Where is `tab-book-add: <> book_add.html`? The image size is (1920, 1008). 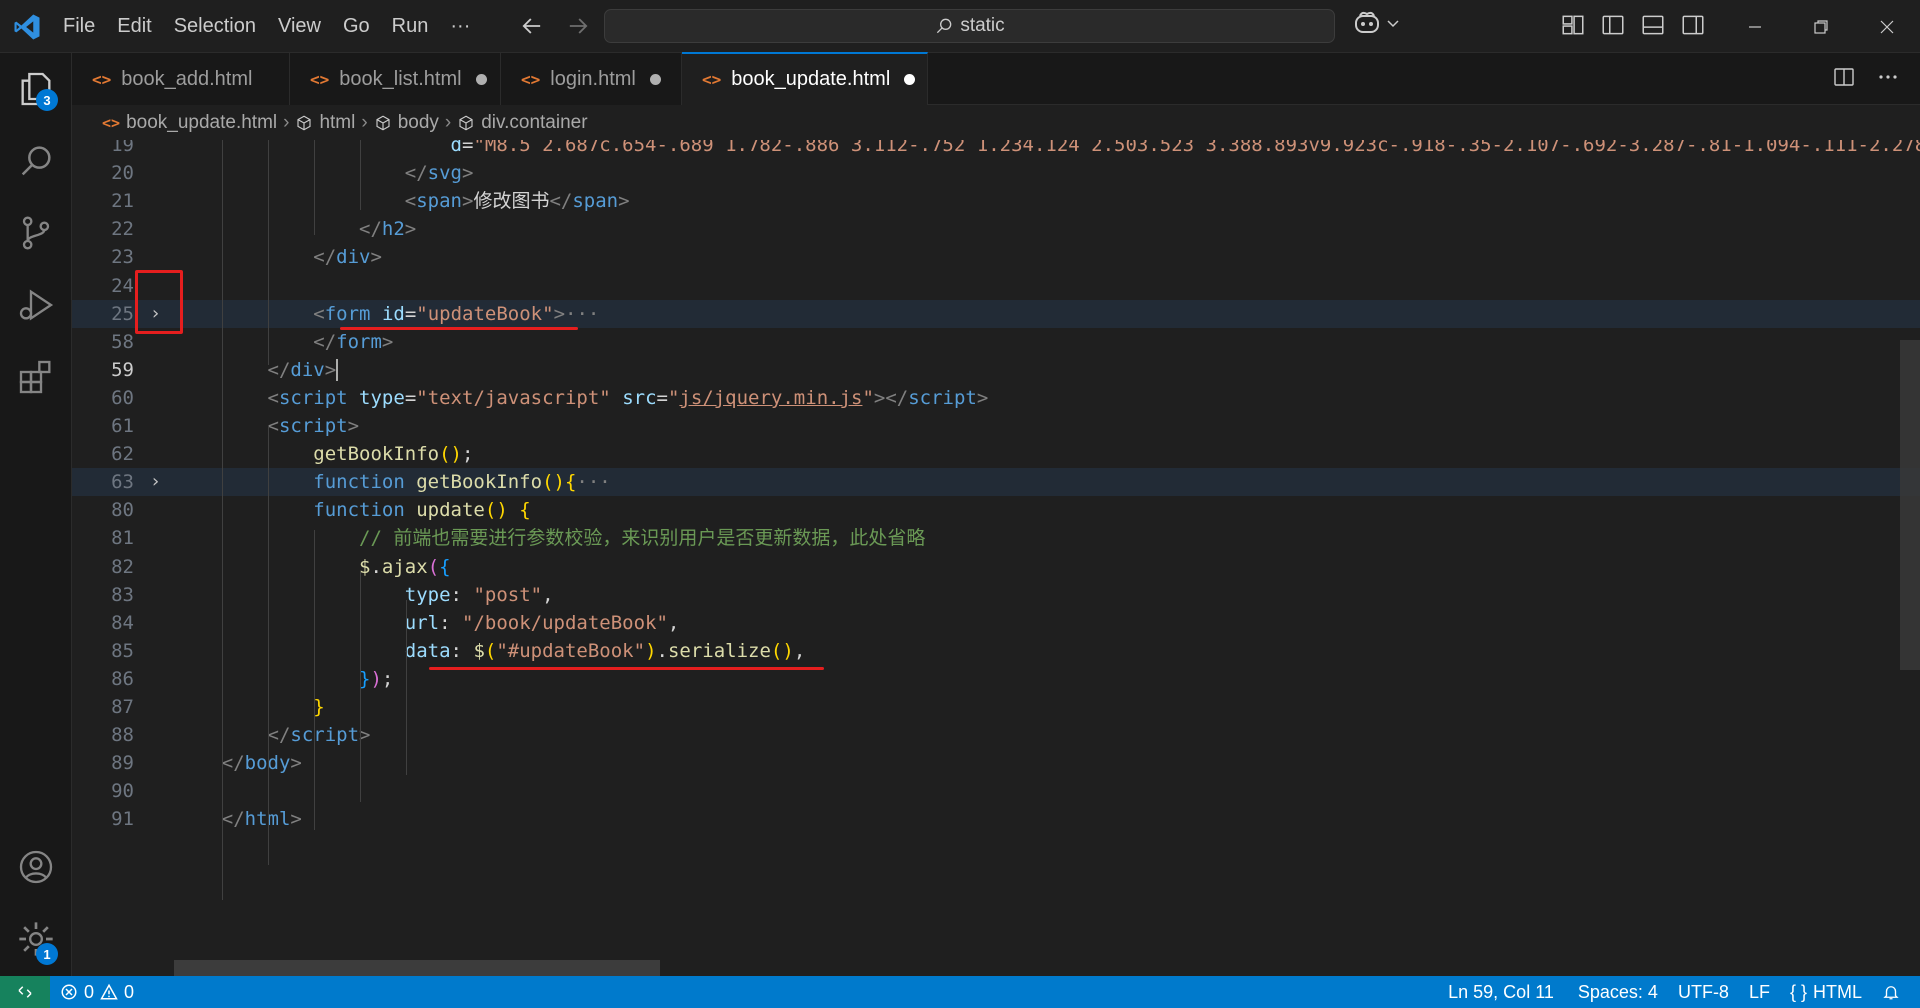
tab-book-add: <> book_add.html is located at coordinates (181, 79).